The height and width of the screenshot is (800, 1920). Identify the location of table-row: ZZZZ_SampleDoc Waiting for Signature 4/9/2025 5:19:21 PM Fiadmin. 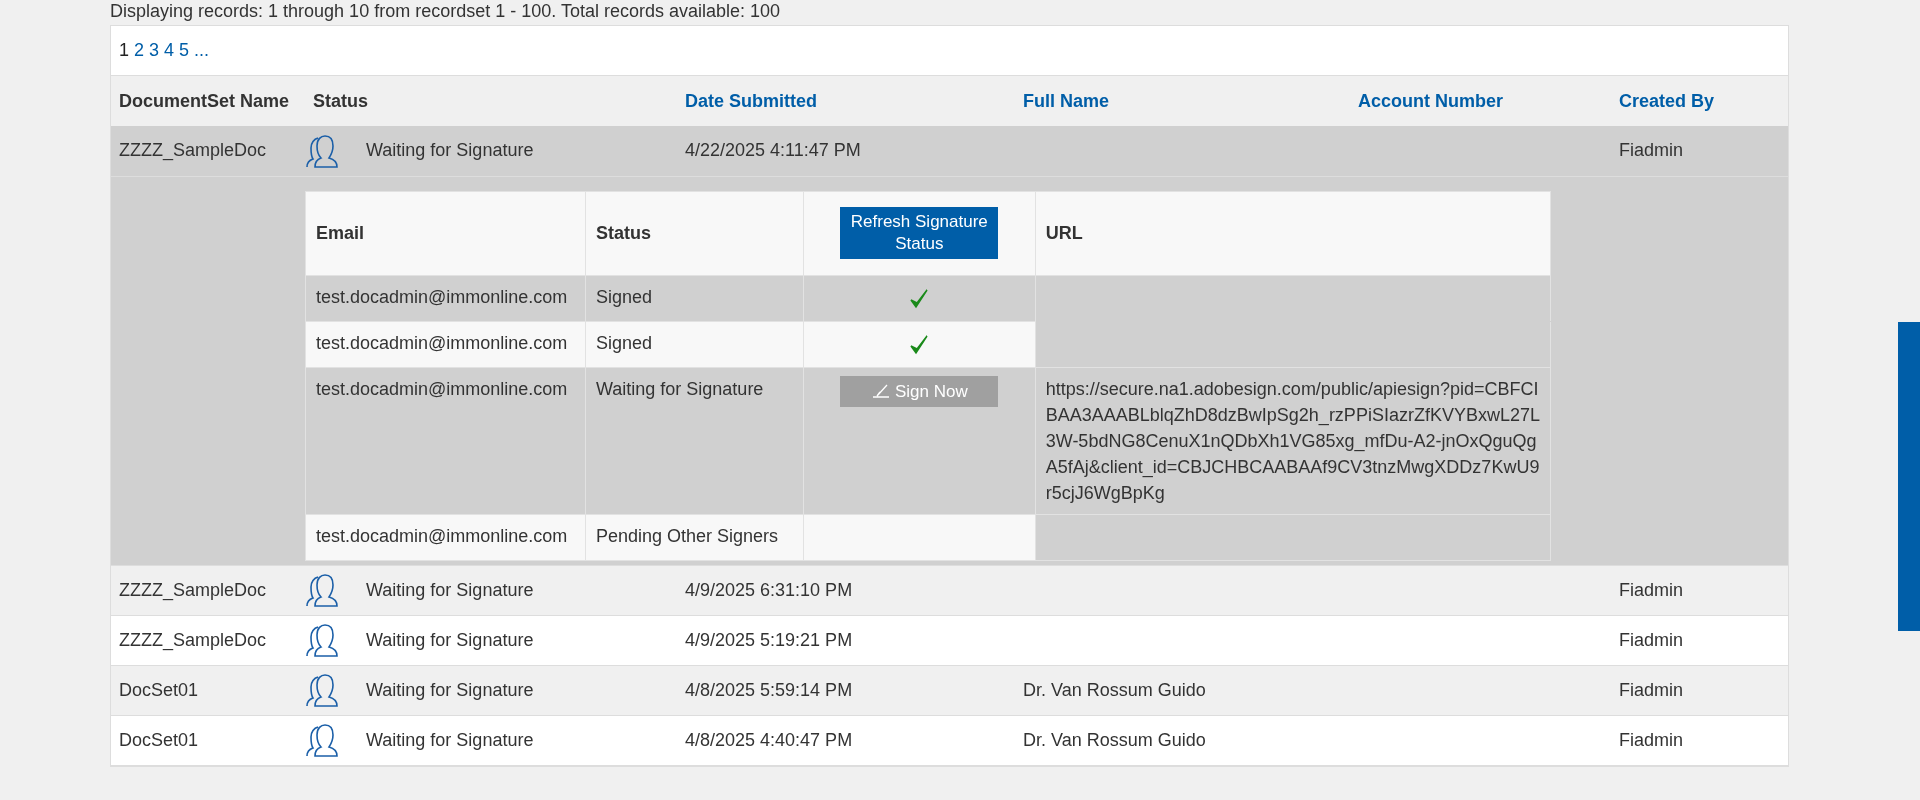
(949, 640).